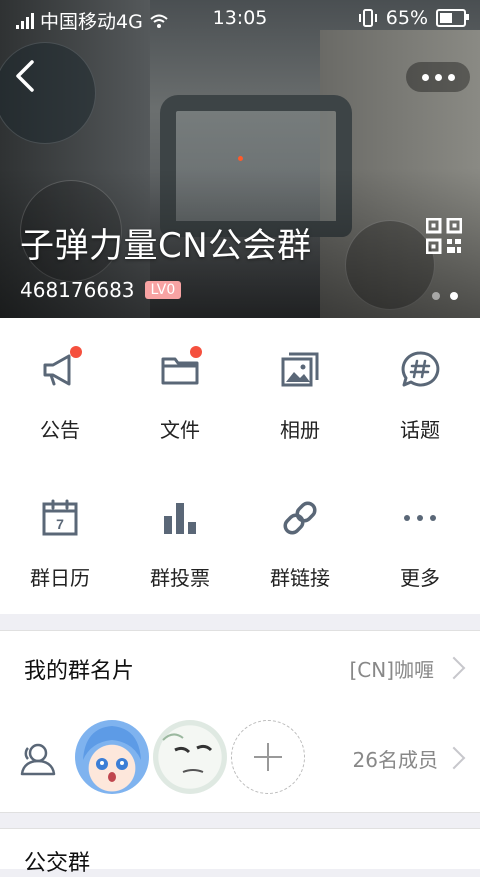 The image size is (480, 877). I want to click on battery-percent: 65%, so click(406, 18).